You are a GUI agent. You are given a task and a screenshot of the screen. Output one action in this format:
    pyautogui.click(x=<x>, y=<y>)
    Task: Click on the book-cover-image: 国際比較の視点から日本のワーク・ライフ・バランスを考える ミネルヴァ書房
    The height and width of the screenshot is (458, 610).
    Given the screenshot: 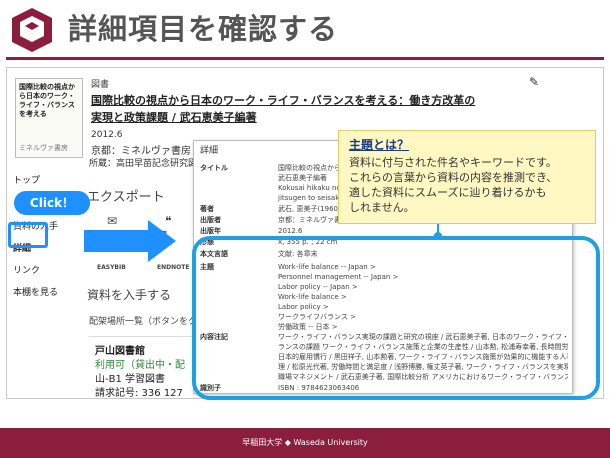 What is the action you would take?
    pyautogui.click(x=49, y=118)
    